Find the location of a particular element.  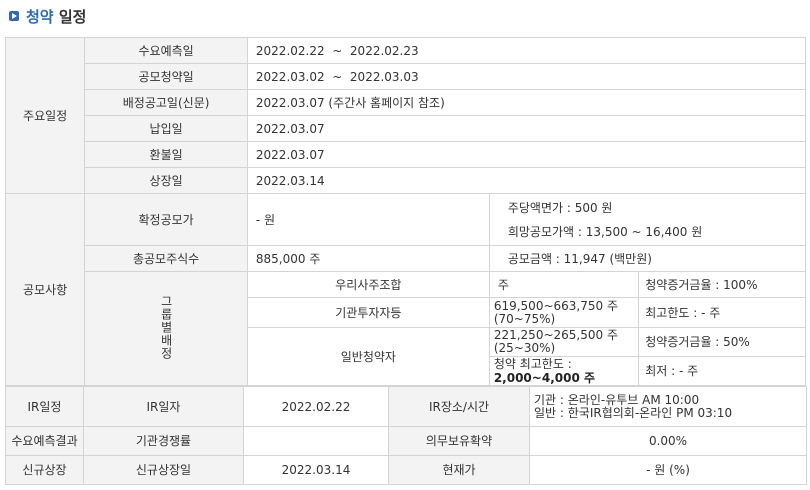

value-ir-date: 2022.02.22 is located at coordinates (316, 406).